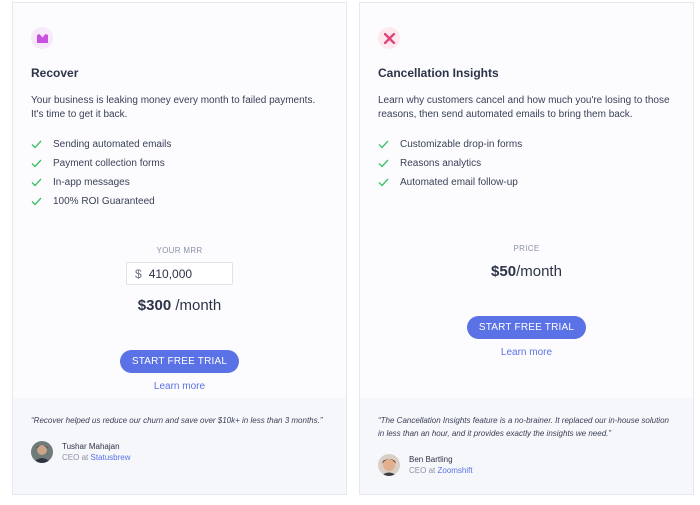 This screenshot has width=700, height=505. I want to click on author-role: CEO at Statusbrew, so click(96, 457).